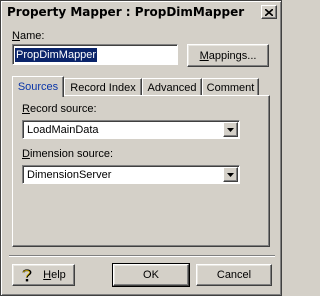 The width and height of the screenshot is (320, 296). Describe the element at coordinates (142, 256) in the screenshot. I see `separator` at that location.